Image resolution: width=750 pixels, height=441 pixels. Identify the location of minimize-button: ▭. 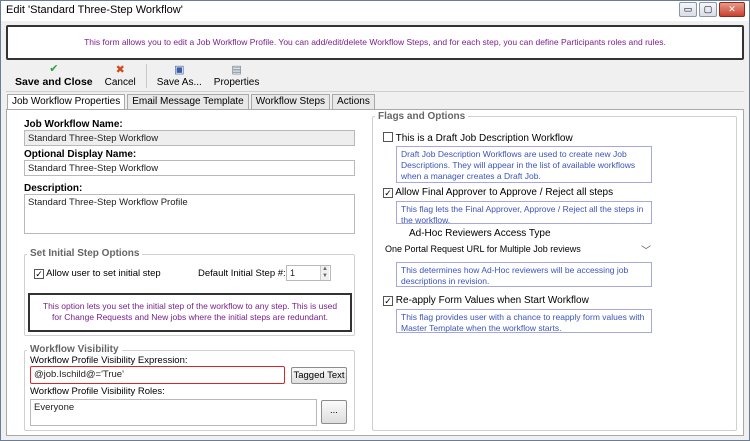
(688, 9).